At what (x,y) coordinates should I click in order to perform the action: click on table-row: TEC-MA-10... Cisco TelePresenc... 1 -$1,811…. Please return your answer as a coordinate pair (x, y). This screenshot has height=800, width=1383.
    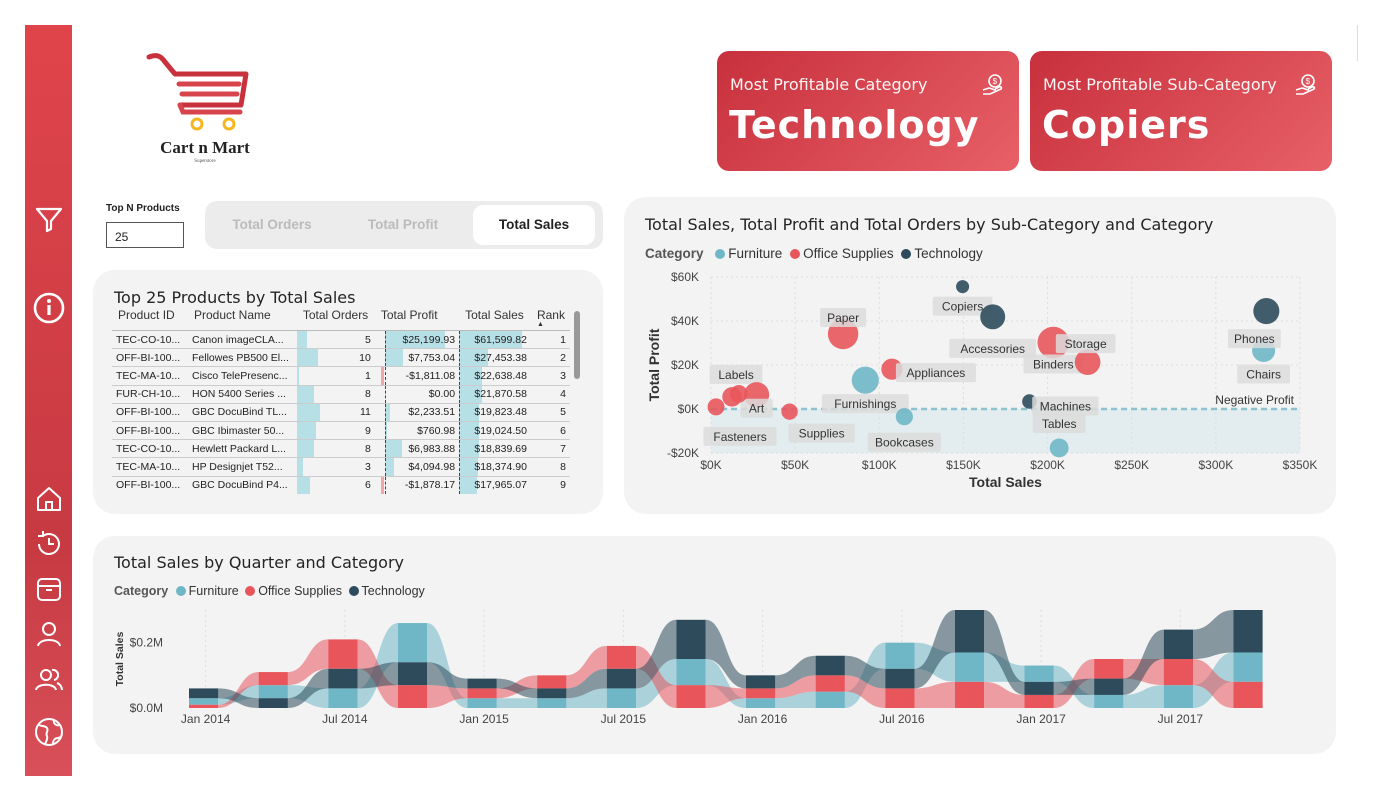
    Looking at the image, I should click on (341, 376).